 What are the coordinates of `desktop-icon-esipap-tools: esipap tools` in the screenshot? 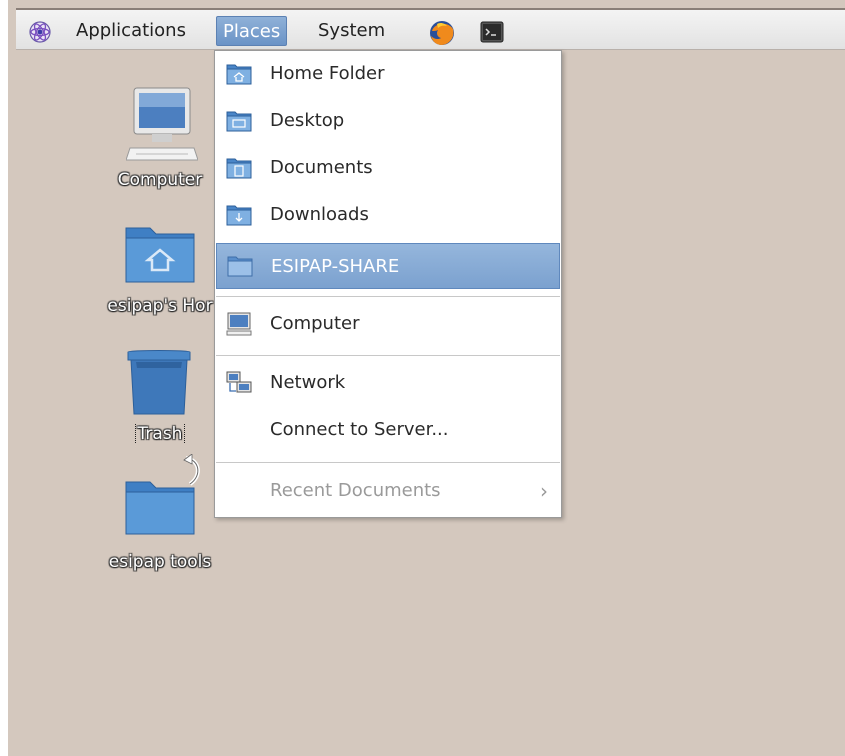 It's located at (160, 517).